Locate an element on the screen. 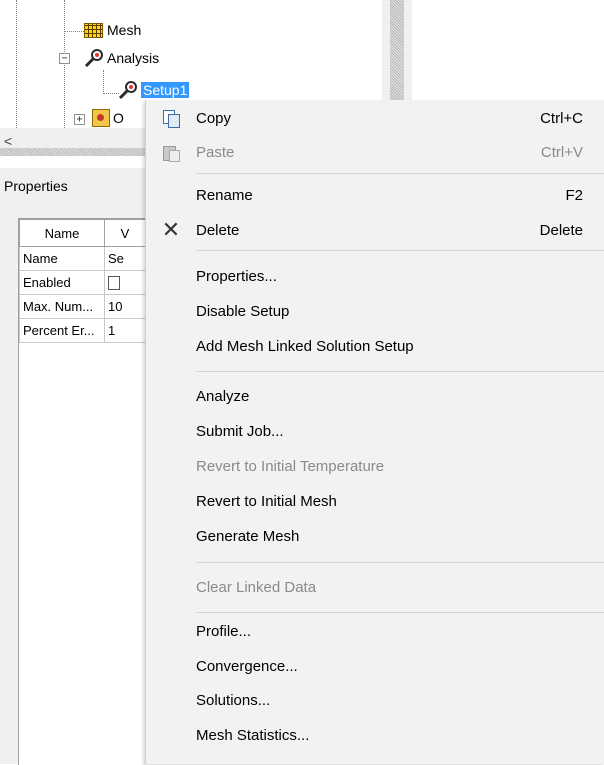  column-header-value: V is located at coordinates (125, 233).